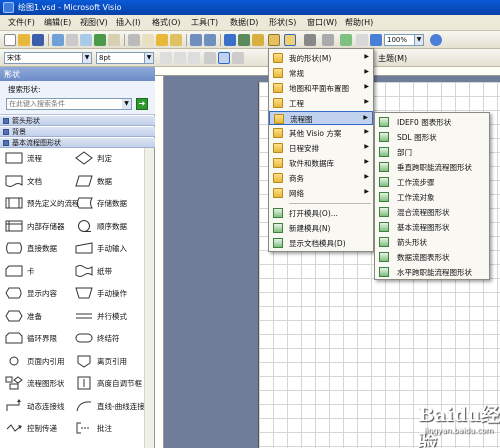 The image size is (500, 448). What do you see at coordinates (21, 22) in the screenshot?
I see `menu-file: 文件(F)` at bounding box center [21, 22].